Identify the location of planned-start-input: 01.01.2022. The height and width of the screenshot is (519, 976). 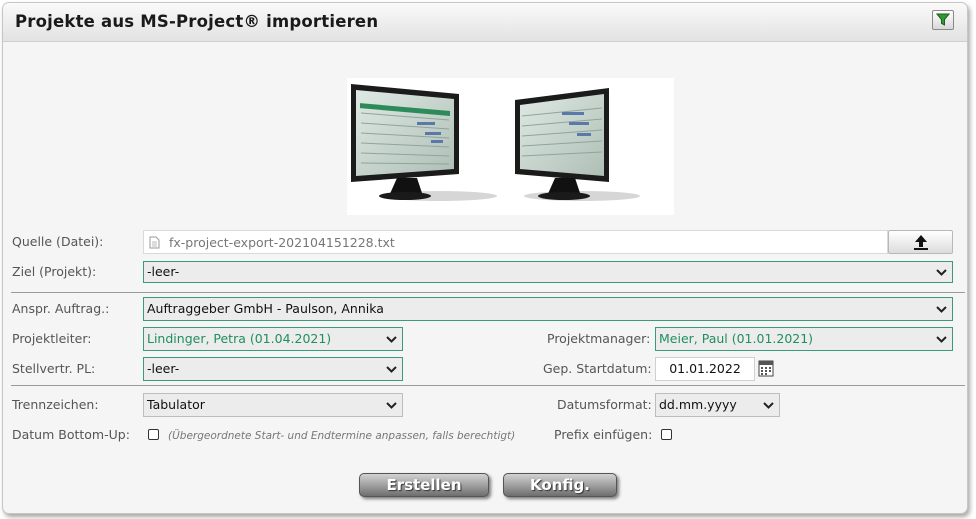
(705, 369).